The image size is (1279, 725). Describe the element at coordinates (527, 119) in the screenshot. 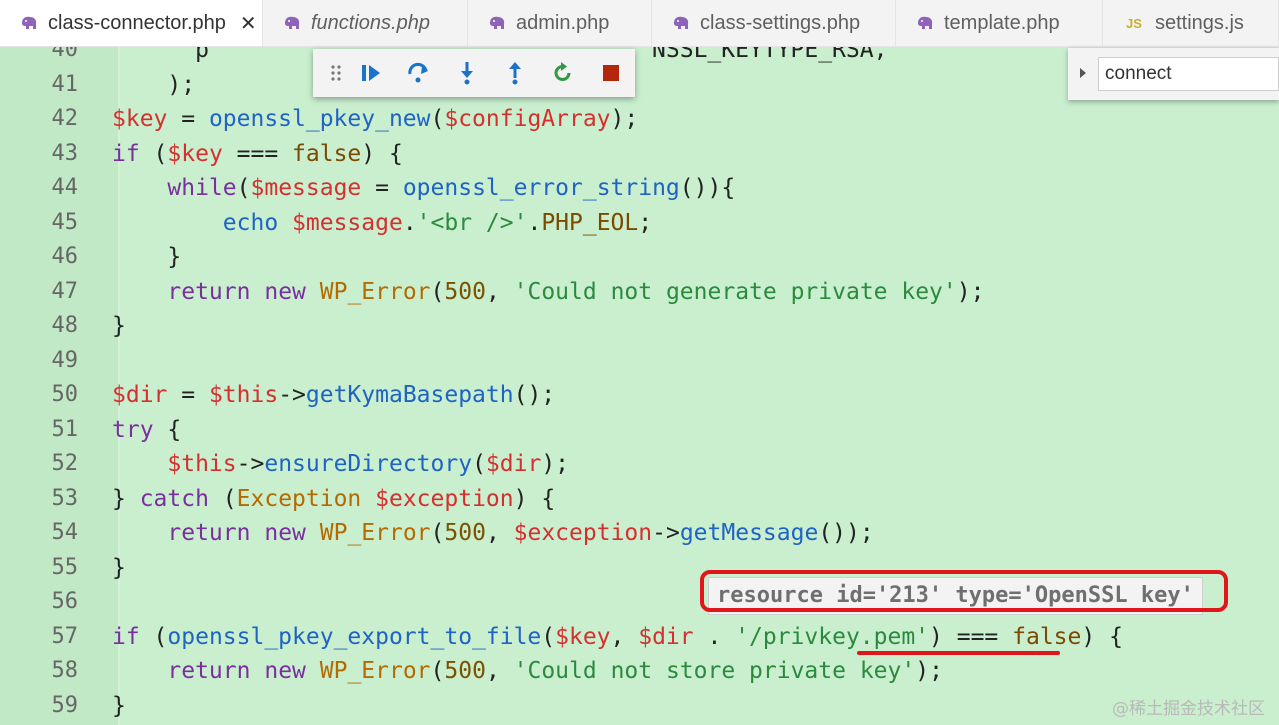

I see `code-token: $configArray` at that location.